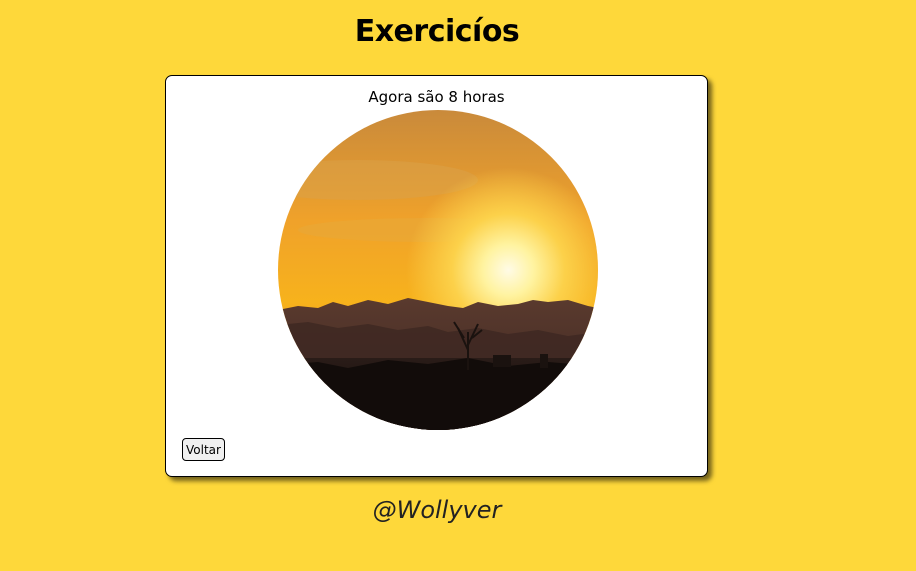 The height and width of the screenshot is (571, 916). Describe the element at coordinates (436, 97) in the screenshot. I see `time-message: Agora são 8 horas` at that location.